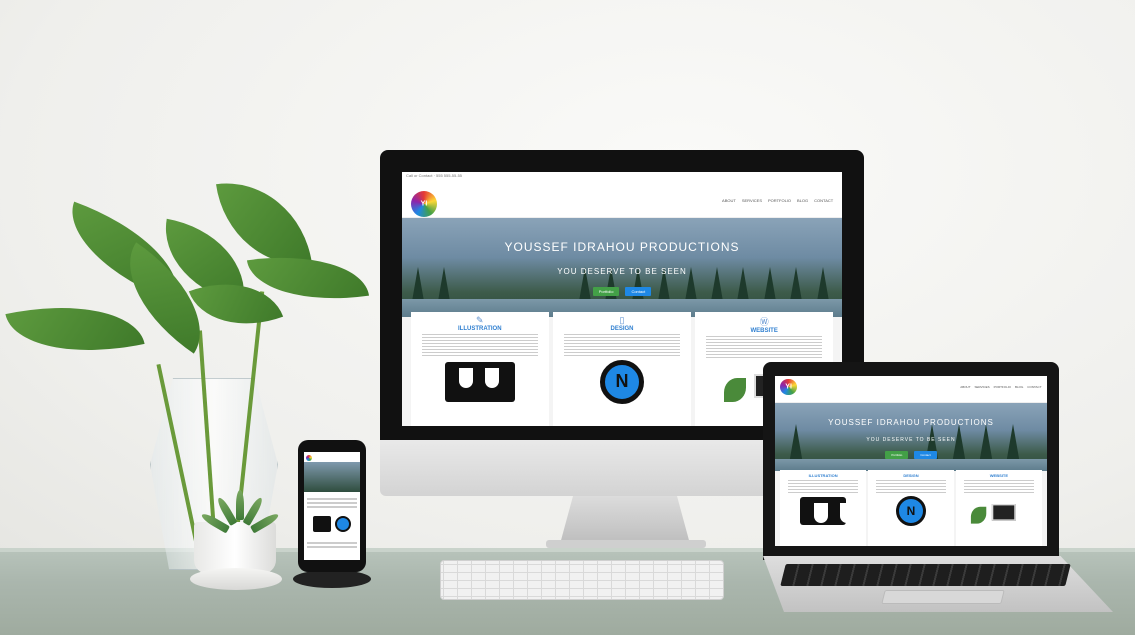 Image resolution: width=1135 pixels, height=635 pixels. Describe the element at coordinates (622, 180) in the screenshot. I see `site-top-bar: Call or Contact · 555 555-55-55` at that location.